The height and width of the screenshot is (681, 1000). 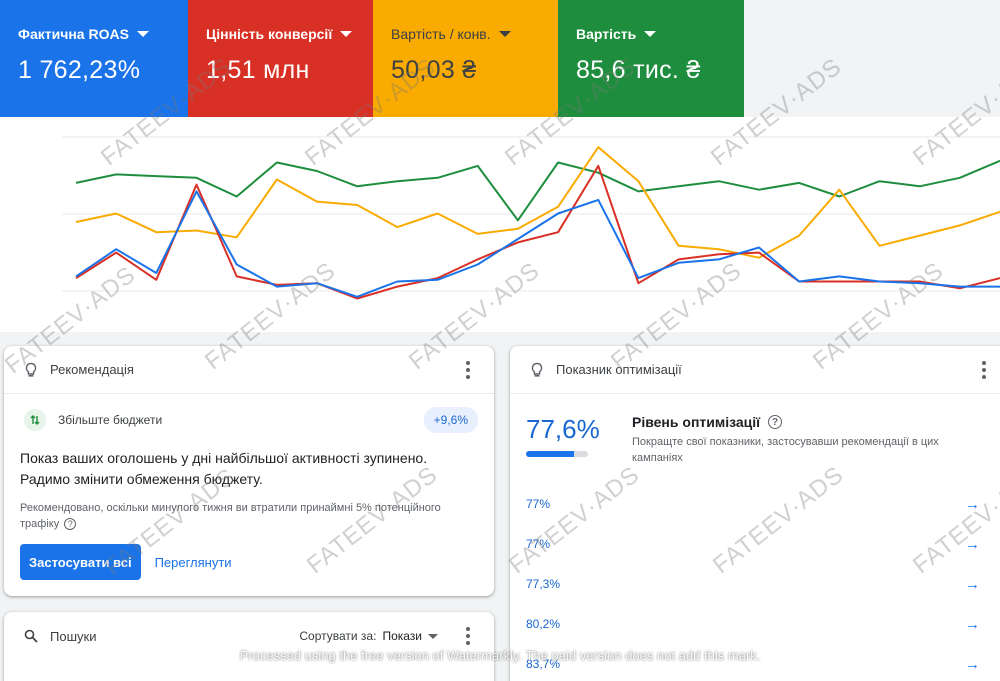 What do you see at coordinates (31, 636) in the screenshot?
I see `search-icon` at bounding box center [31, 636].